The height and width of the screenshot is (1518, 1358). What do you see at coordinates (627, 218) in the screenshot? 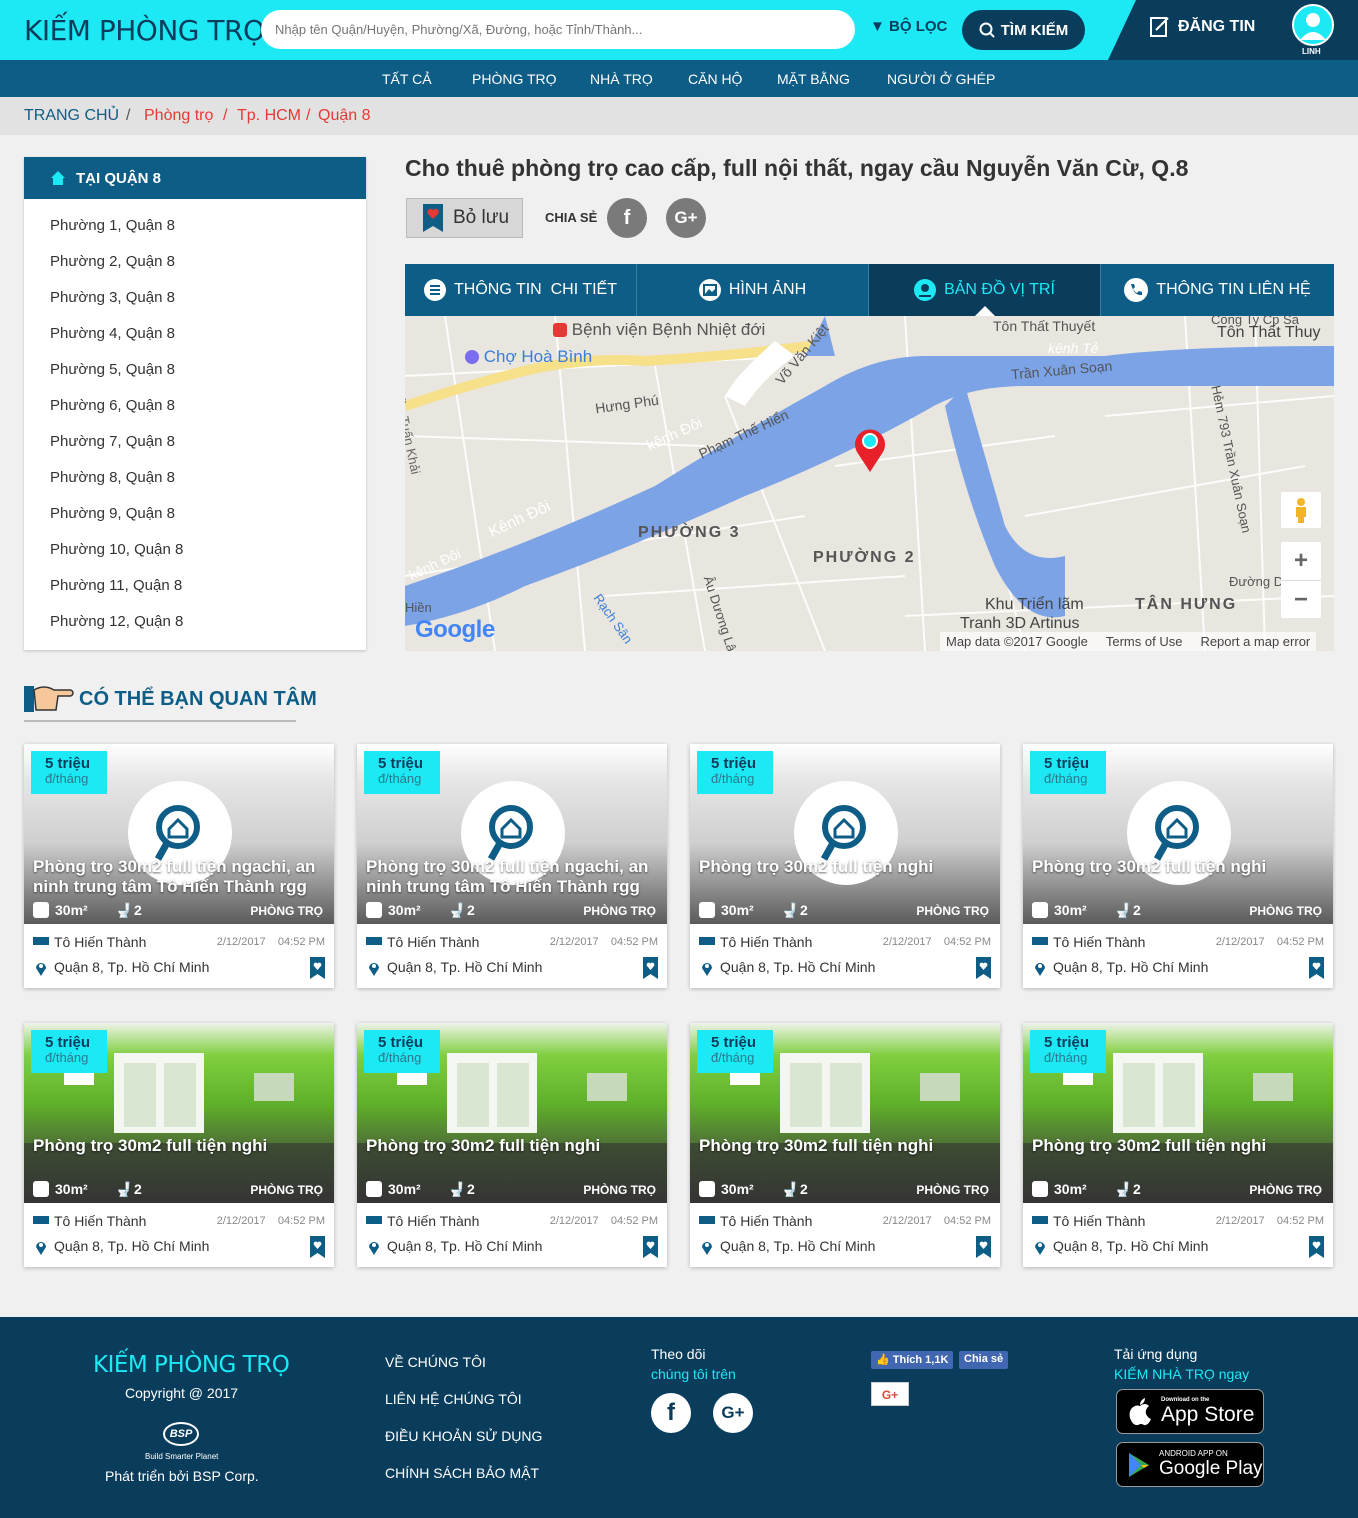
I see `facebook-icon: f` at bounding box center [627, 218].